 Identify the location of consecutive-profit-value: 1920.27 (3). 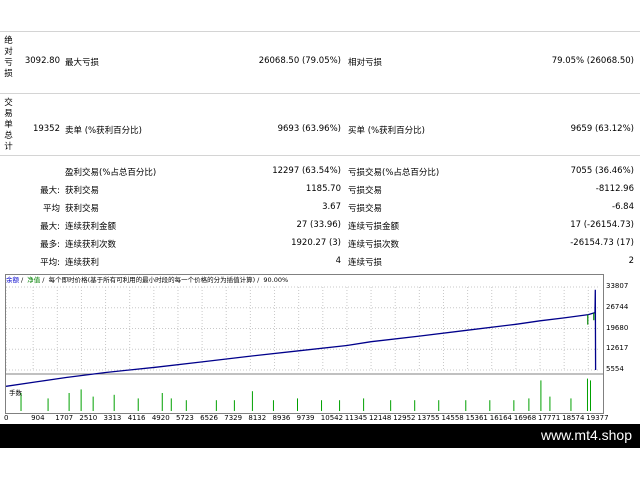
(316, 243).